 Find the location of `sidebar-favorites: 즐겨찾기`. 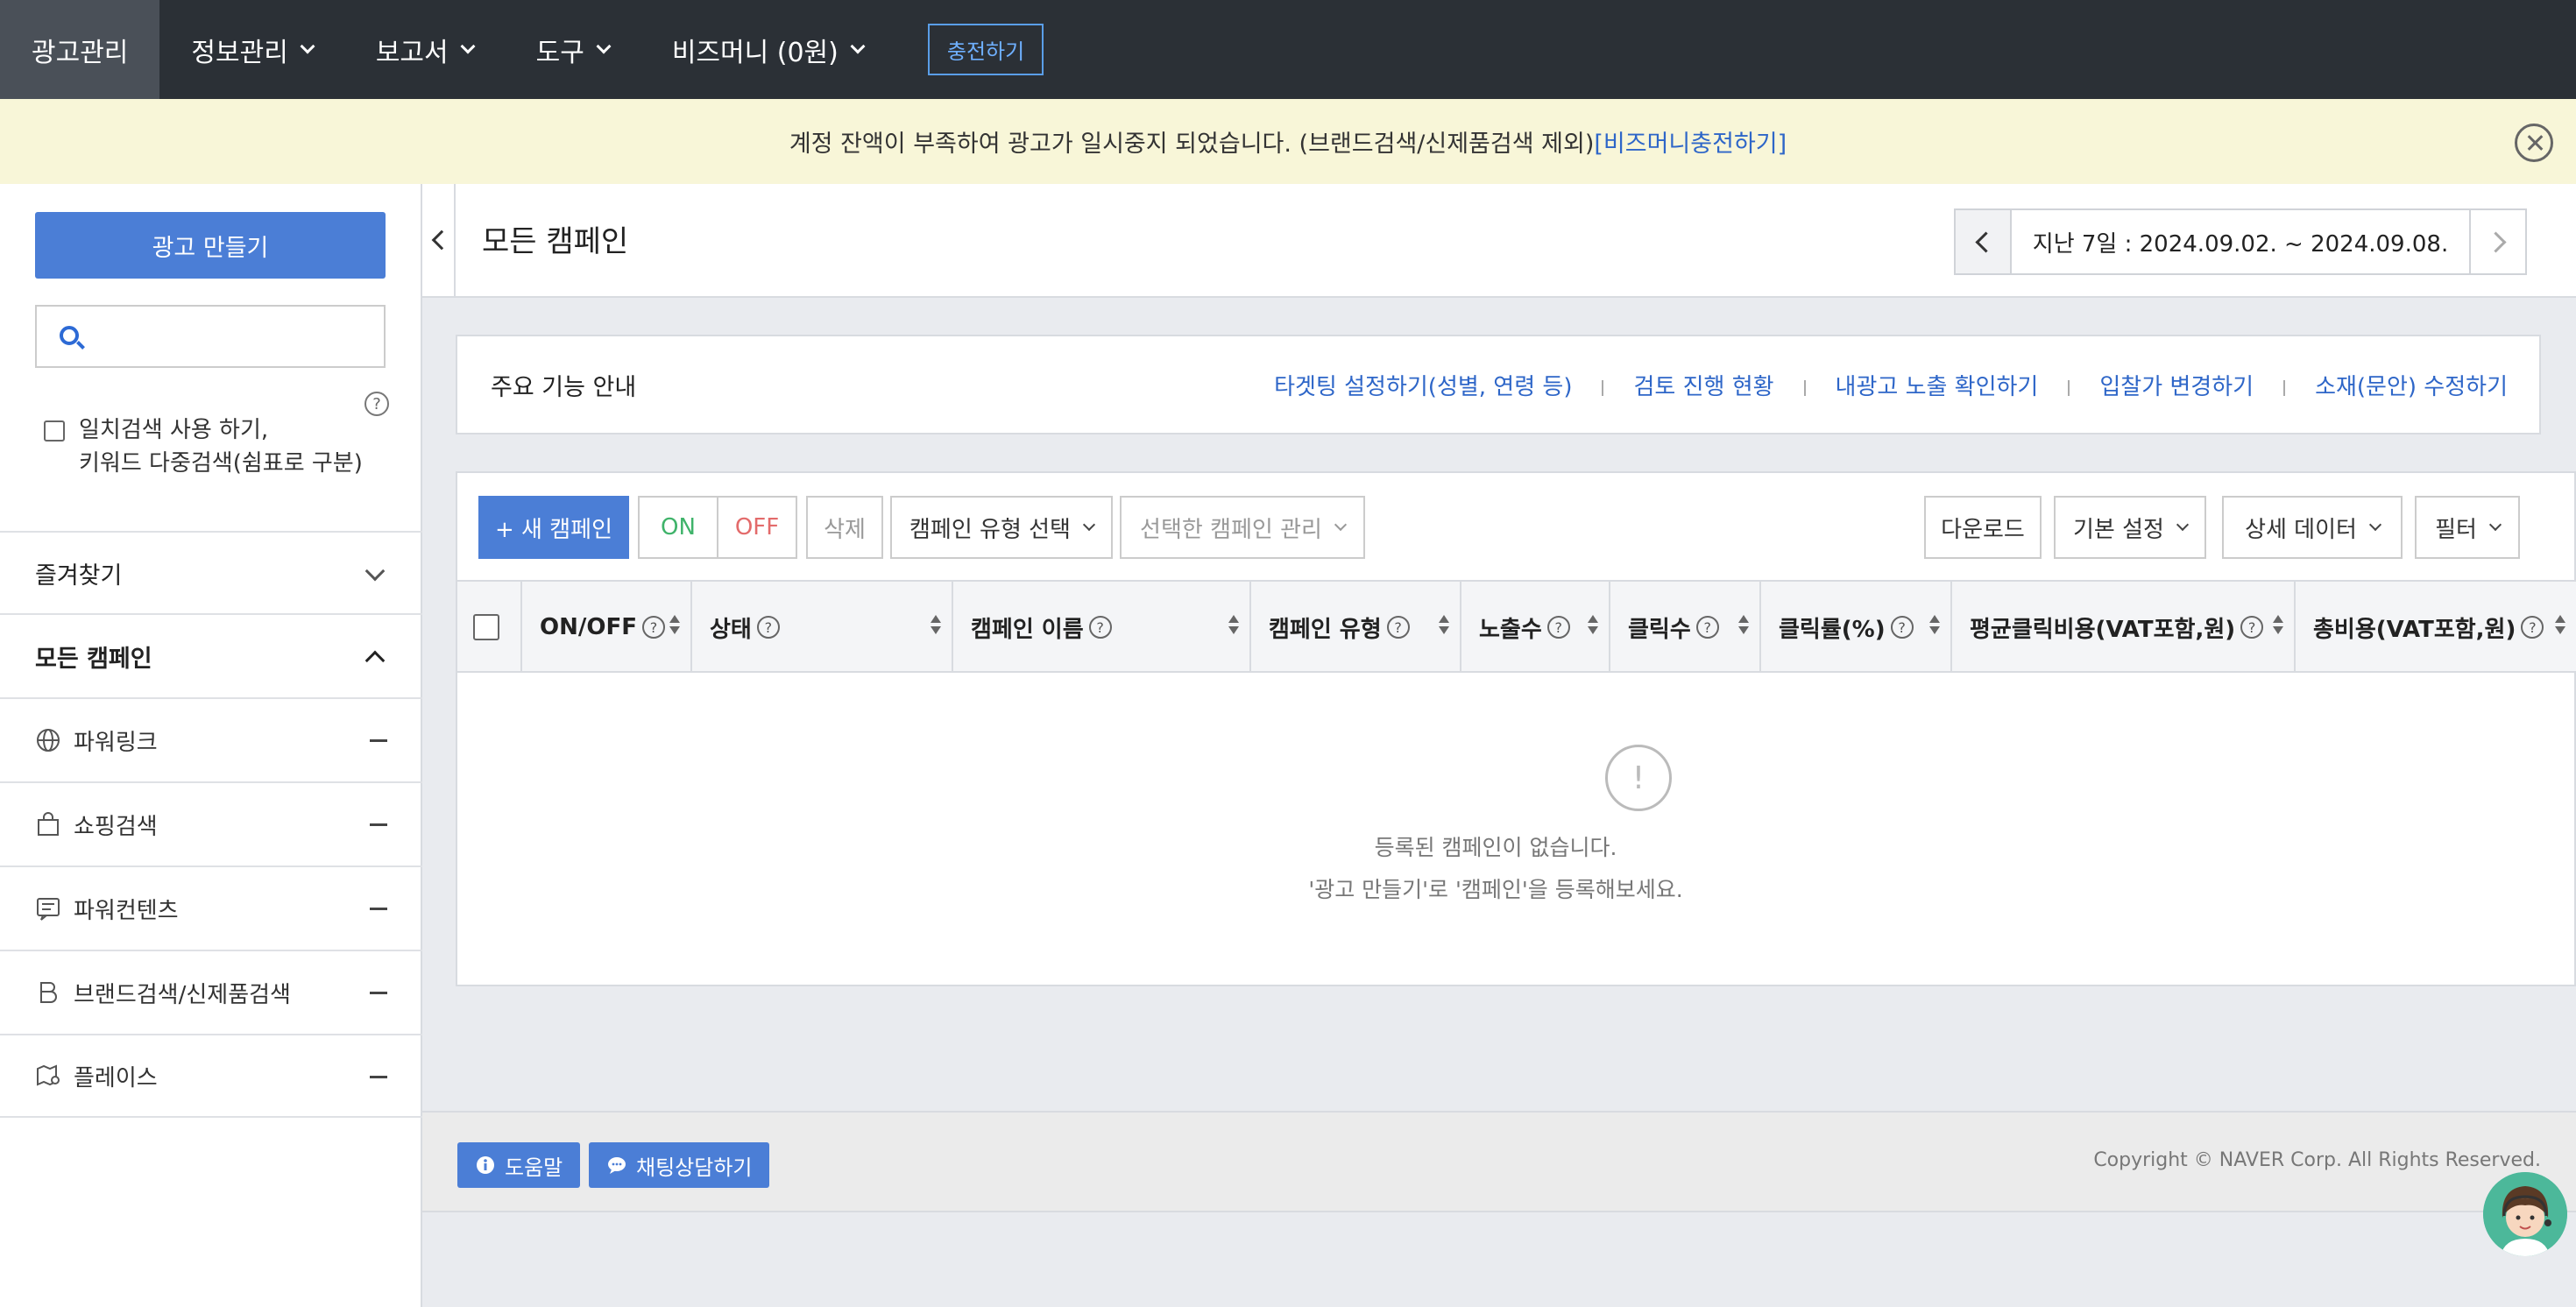

sidebar-favorites: 즐겨찾기 is located at coordinates (211, 572).